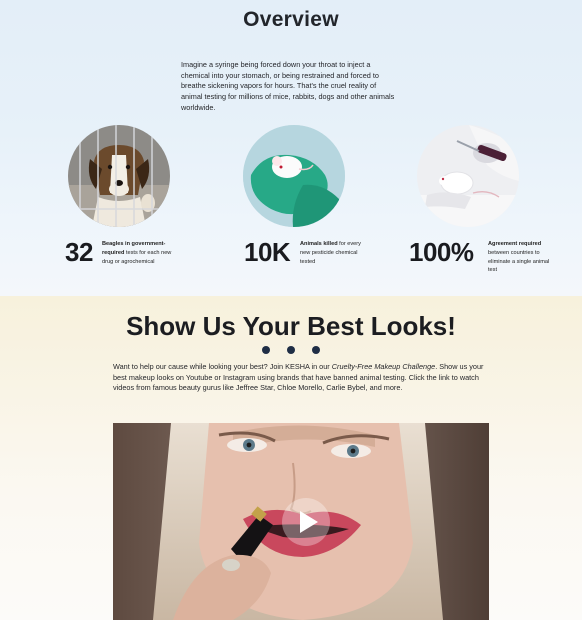 The image size is (582, 620). I want to click on beagle-image, so click(119, 176).